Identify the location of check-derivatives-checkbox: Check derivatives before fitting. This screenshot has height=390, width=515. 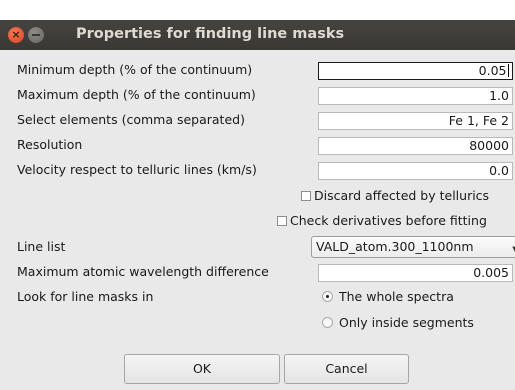
(382, 220).